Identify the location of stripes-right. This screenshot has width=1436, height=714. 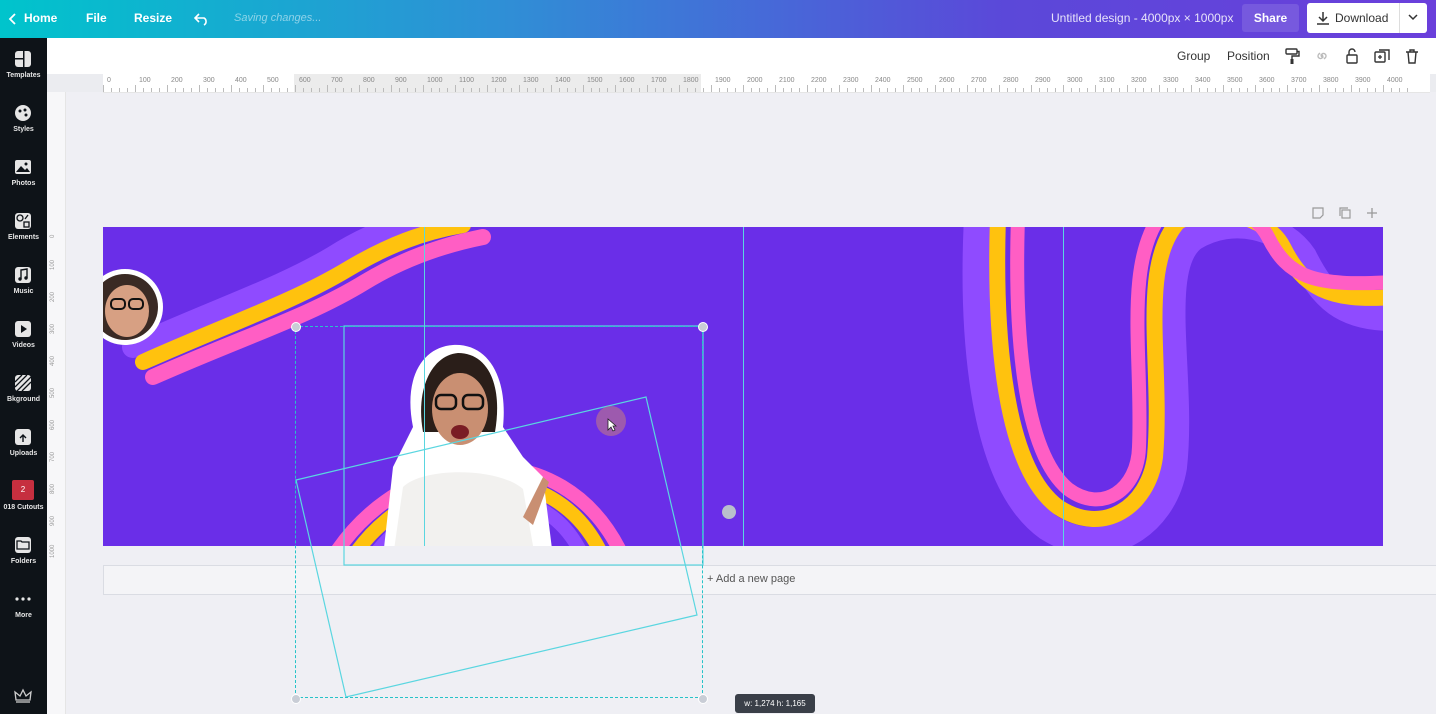
(1172, 386).